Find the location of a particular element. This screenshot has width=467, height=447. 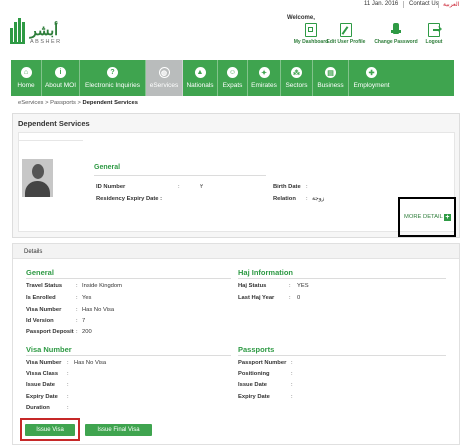

dependent-tab is located at coordinates (51, 137).